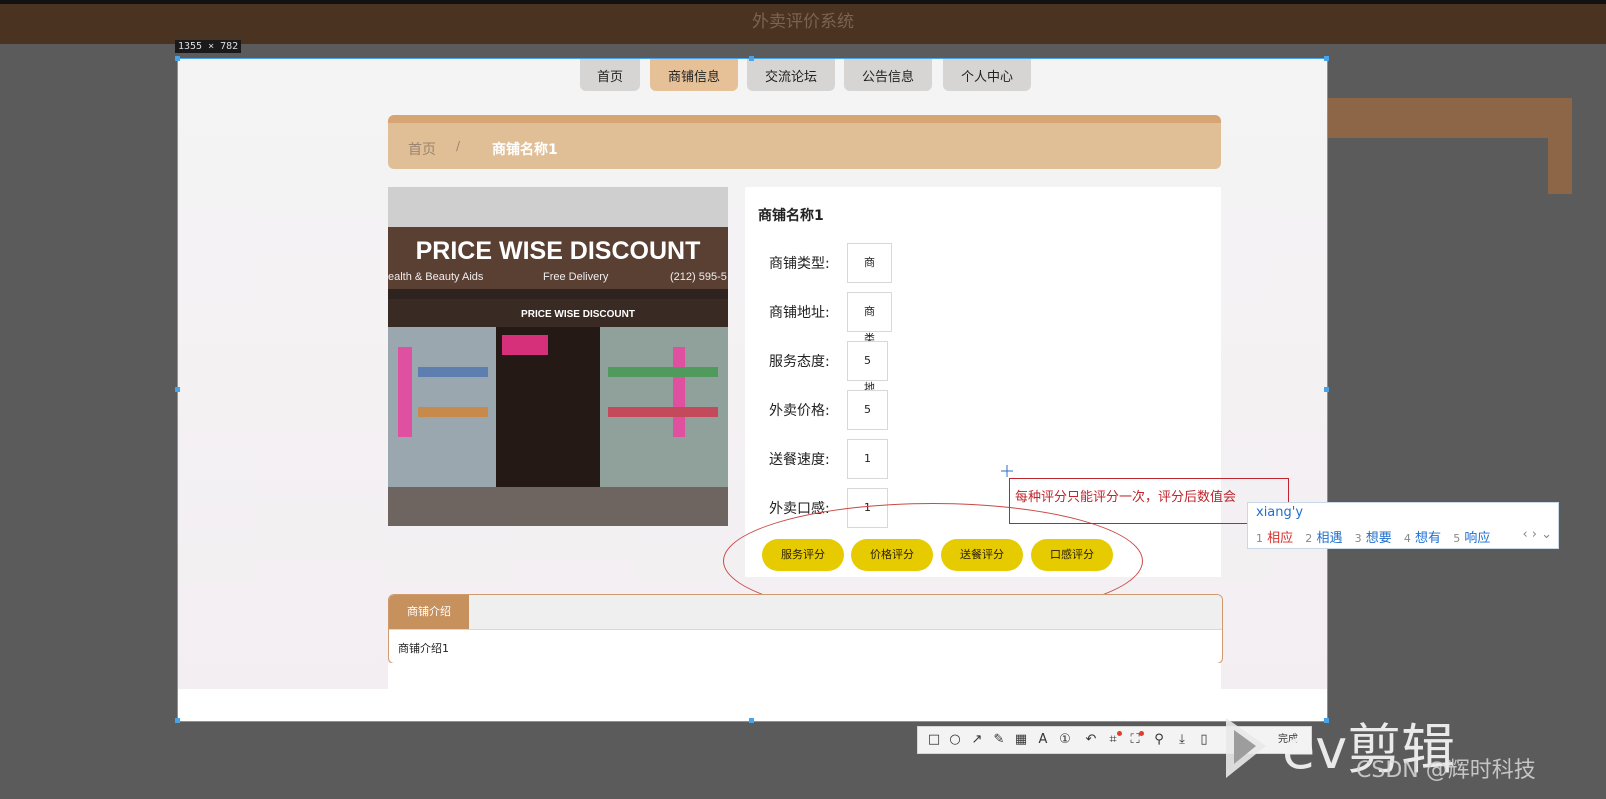  What do you see at coordinates (869, 332) in the screenshot?
I see `field-value-type: 商铺类型1` at bounding box center [869, 332].